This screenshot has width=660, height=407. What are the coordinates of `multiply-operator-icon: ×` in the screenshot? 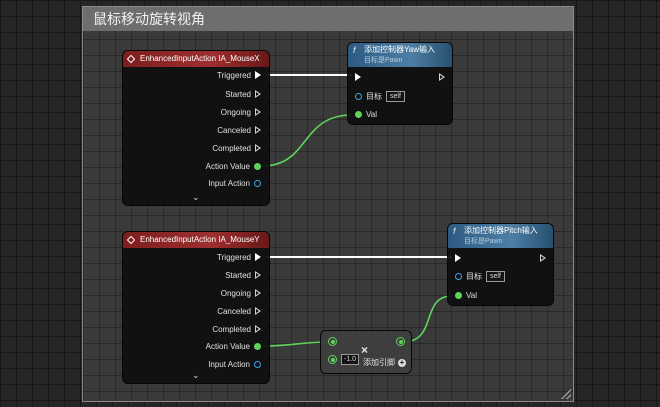 It's located at (365, 350).